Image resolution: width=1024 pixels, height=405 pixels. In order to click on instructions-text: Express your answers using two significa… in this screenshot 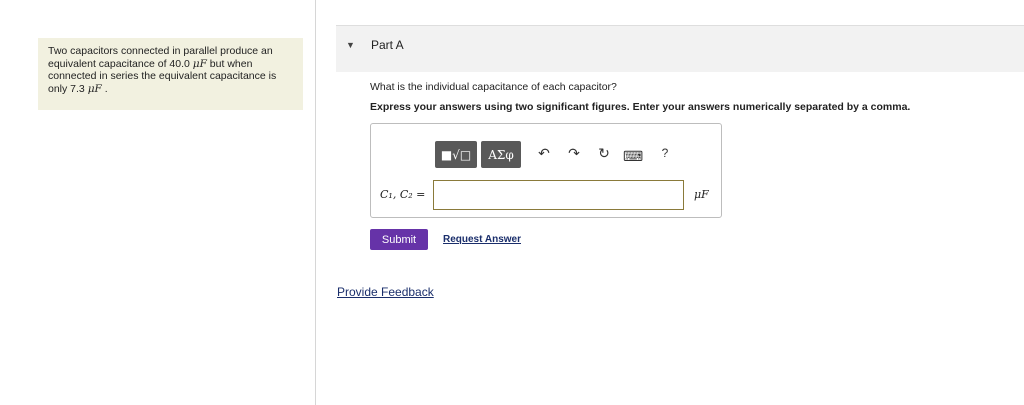, I will do `click(640, 107)`.